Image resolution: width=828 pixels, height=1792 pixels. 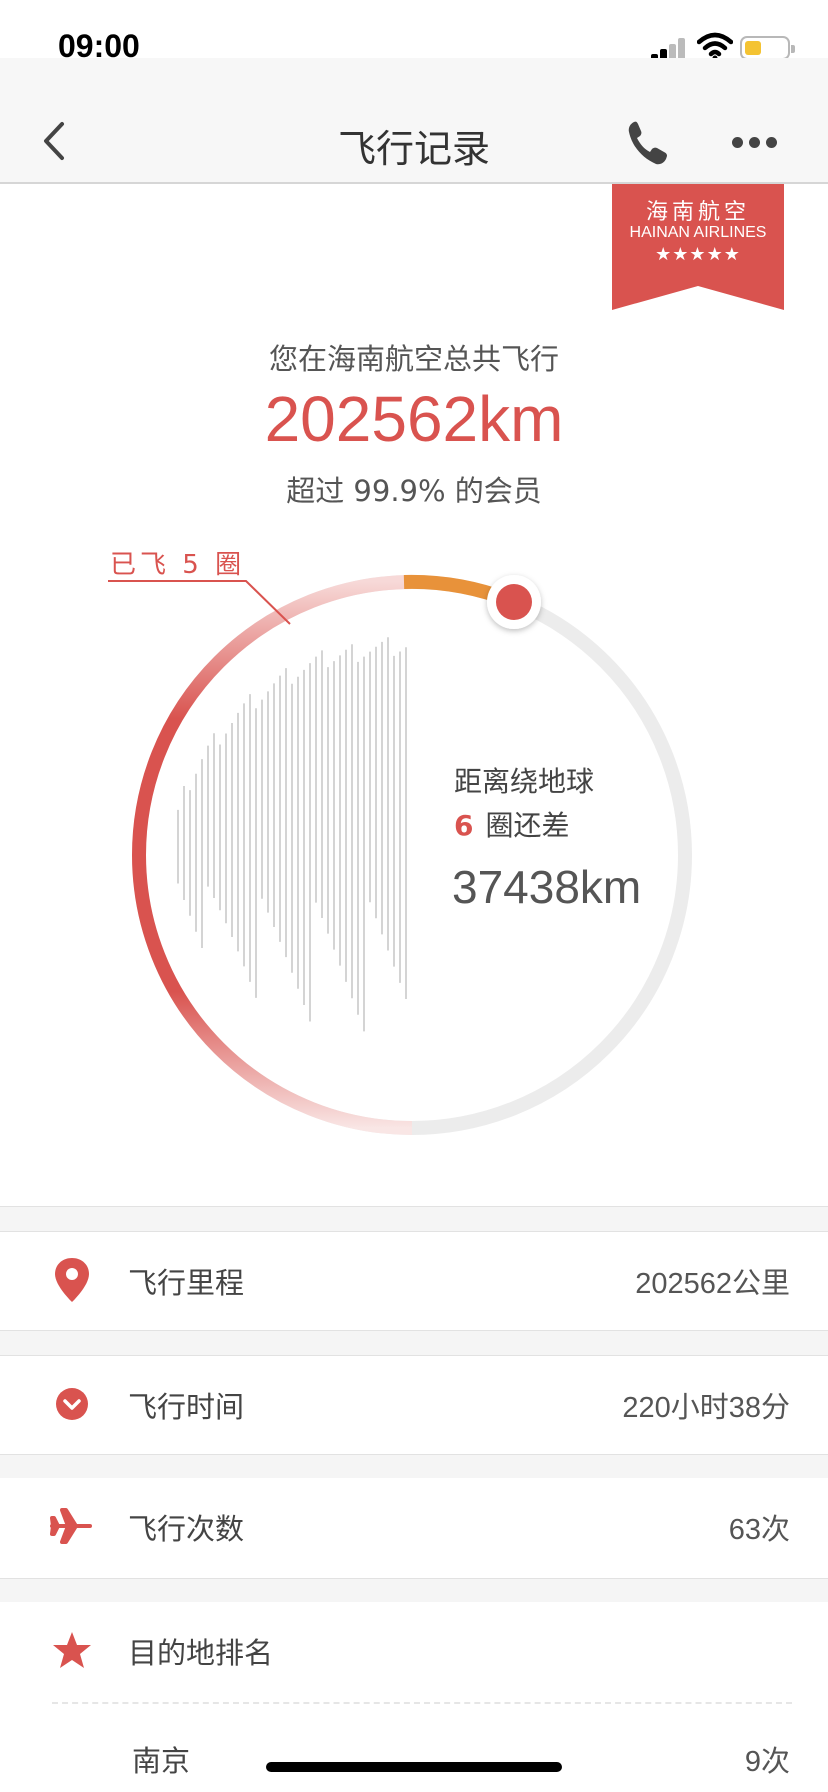 I want to click on stat-label: 飞行次数, so click(x=186, y=1529).